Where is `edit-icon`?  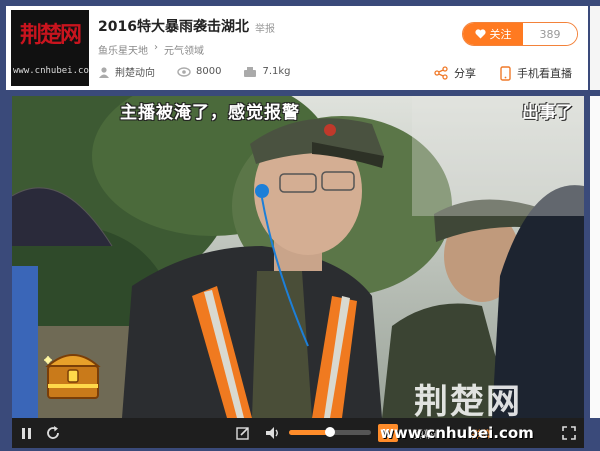 edit-icon is located at coordinates (242, 433).